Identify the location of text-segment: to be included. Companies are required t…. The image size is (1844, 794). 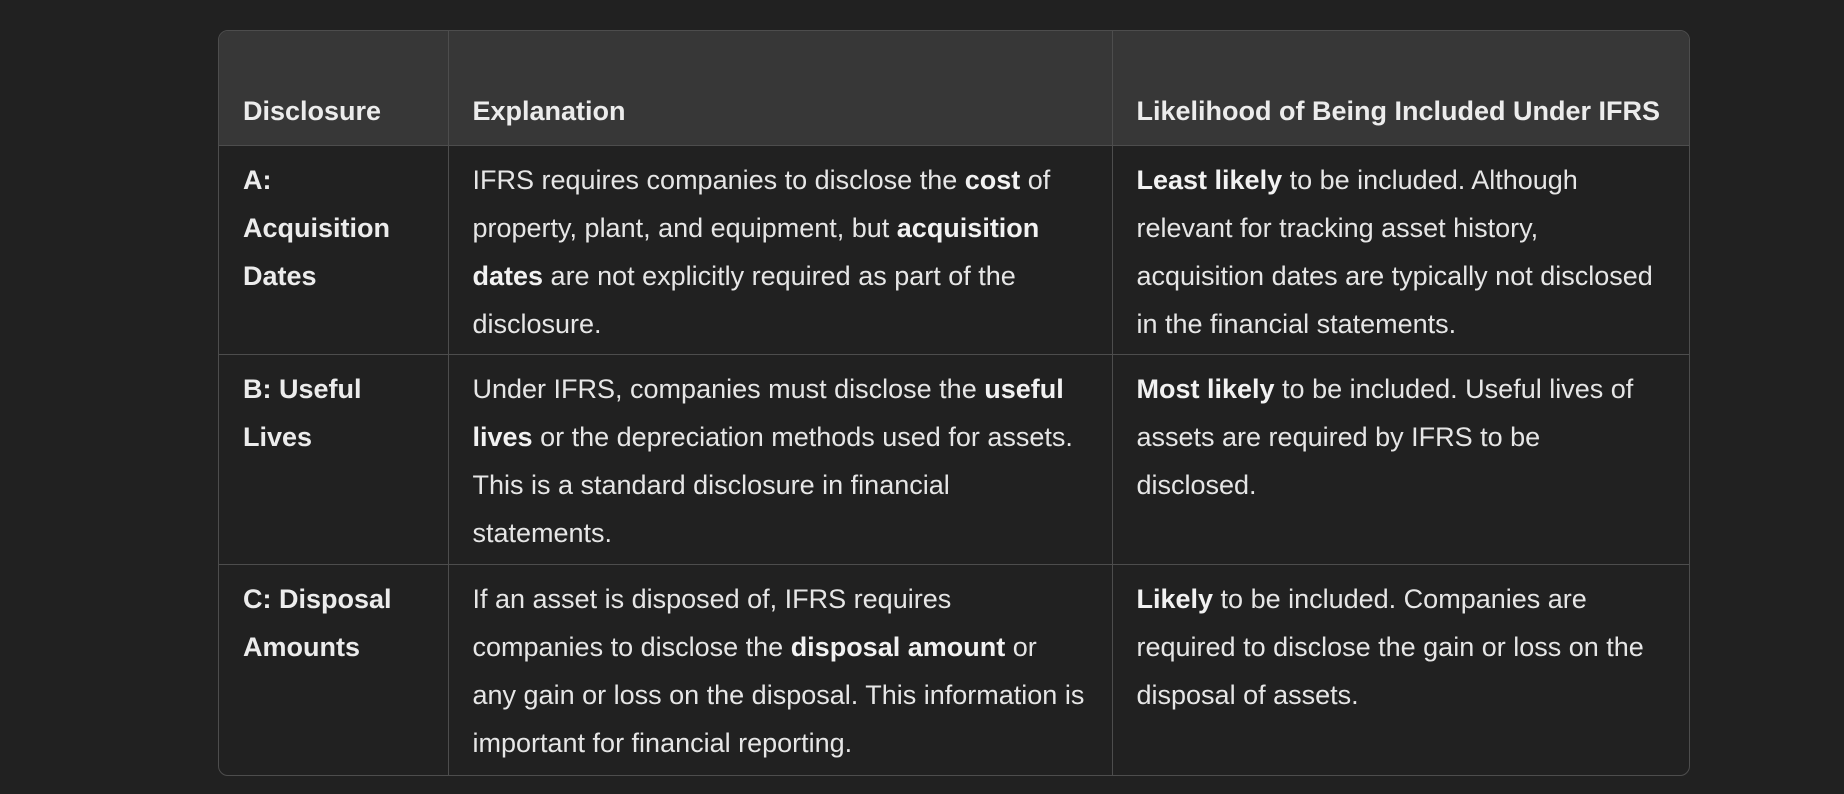
(1390, 646).